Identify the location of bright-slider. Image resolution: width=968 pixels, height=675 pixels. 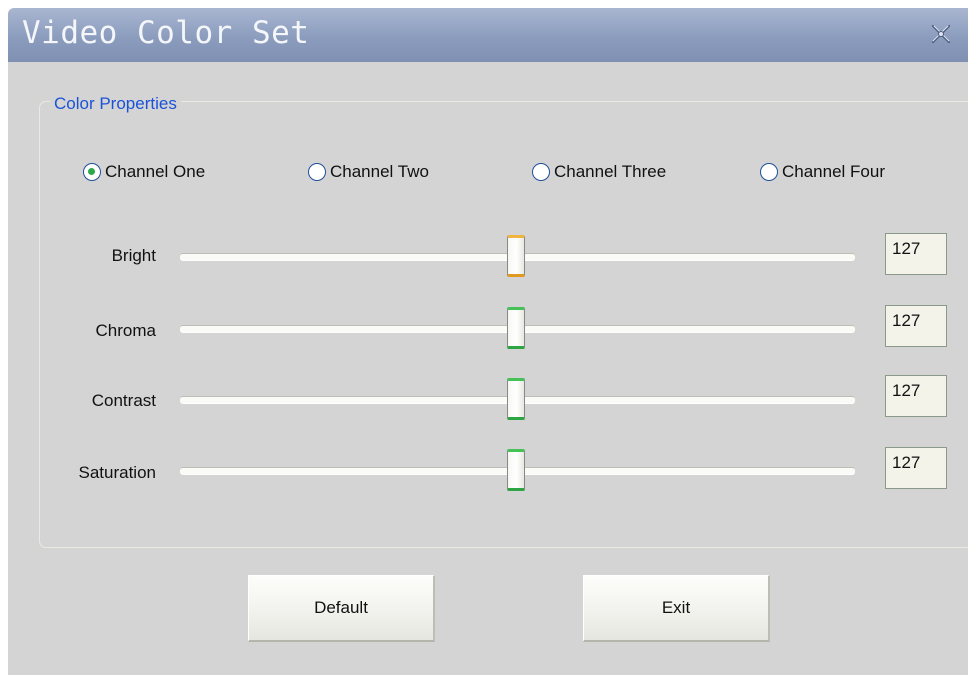
(517, 256).